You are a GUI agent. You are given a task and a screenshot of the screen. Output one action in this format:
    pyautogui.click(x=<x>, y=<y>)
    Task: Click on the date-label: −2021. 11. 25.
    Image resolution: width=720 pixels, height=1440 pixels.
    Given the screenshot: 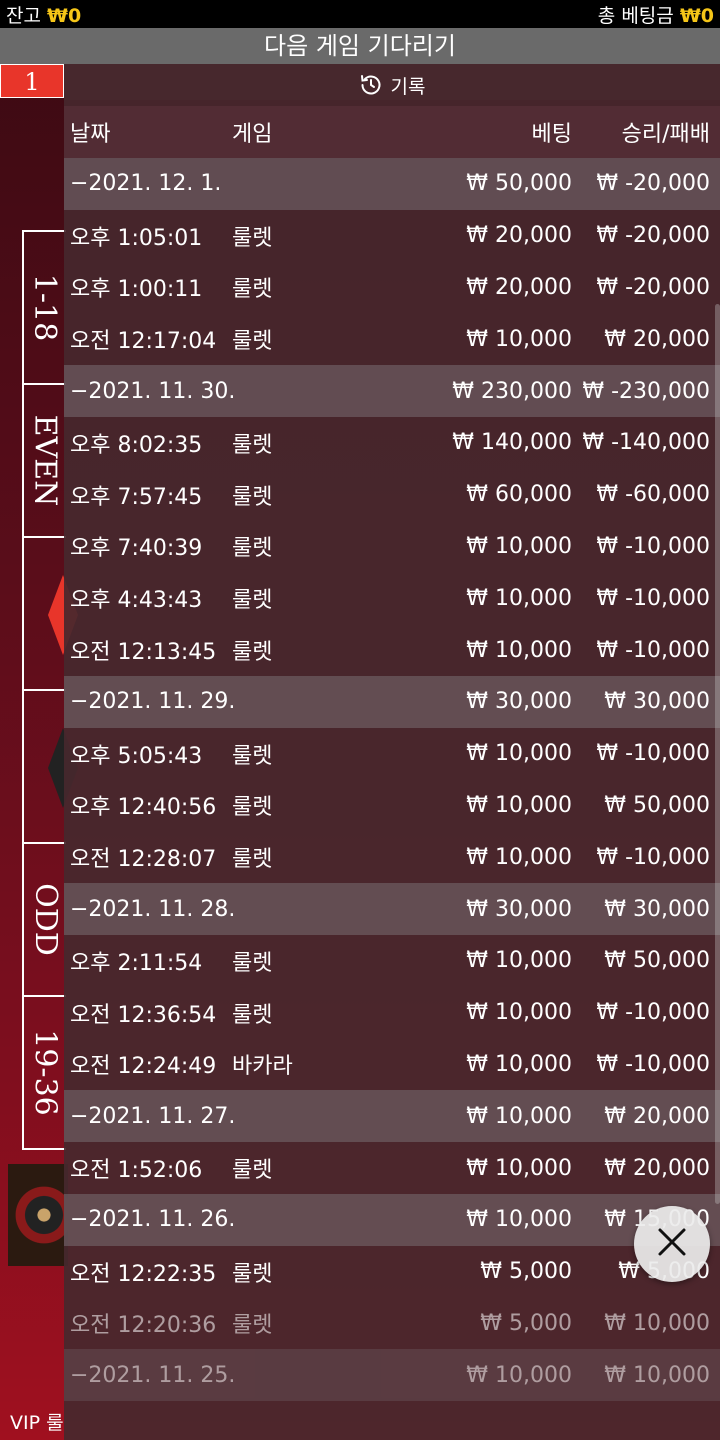 What is the action you would take?
    pyautogui.click(x=153, y=1375)
    